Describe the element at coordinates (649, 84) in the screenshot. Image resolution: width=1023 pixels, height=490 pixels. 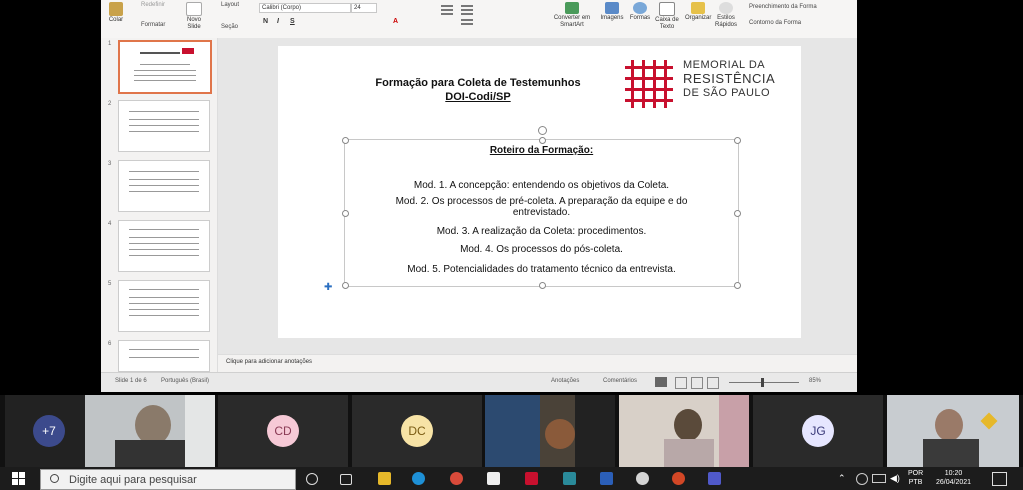
I see `memorial-logo-icon` at that location.